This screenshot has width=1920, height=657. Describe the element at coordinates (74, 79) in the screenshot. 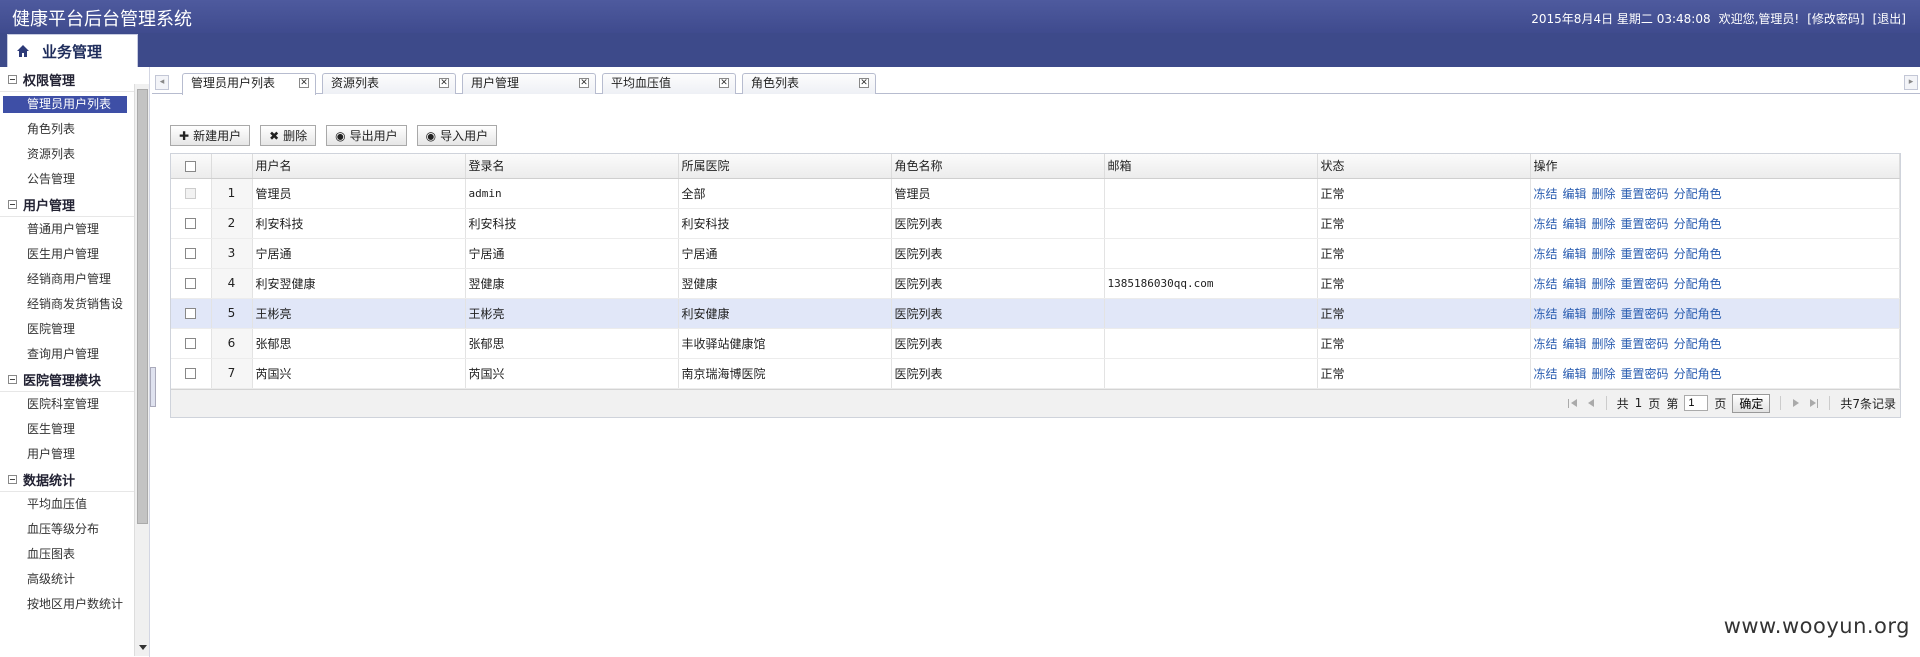

I see `sidebar-group-title: 权限管理` at that location.